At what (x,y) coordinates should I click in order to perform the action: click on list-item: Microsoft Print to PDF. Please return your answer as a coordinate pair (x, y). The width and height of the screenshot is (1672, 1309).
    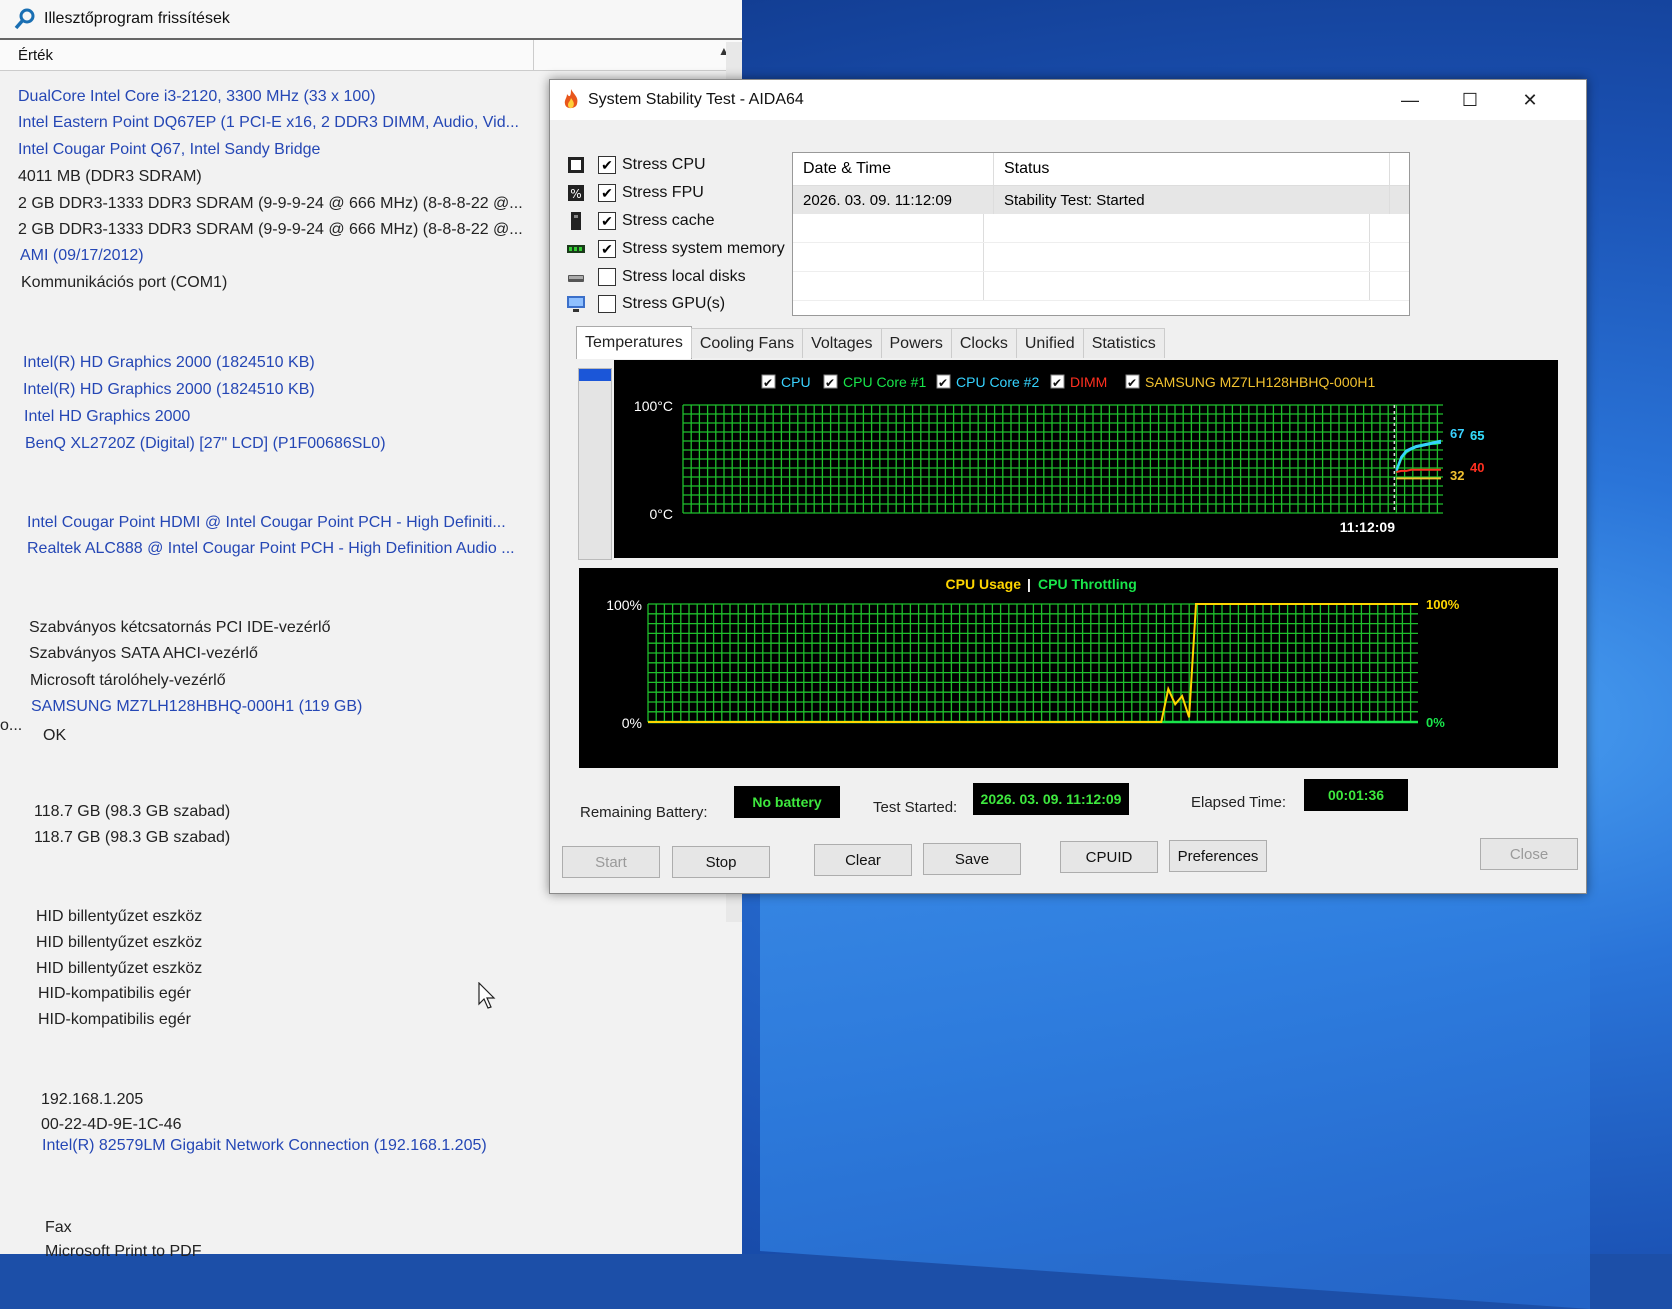
    Looking at the image, I should click on (123, 1252).